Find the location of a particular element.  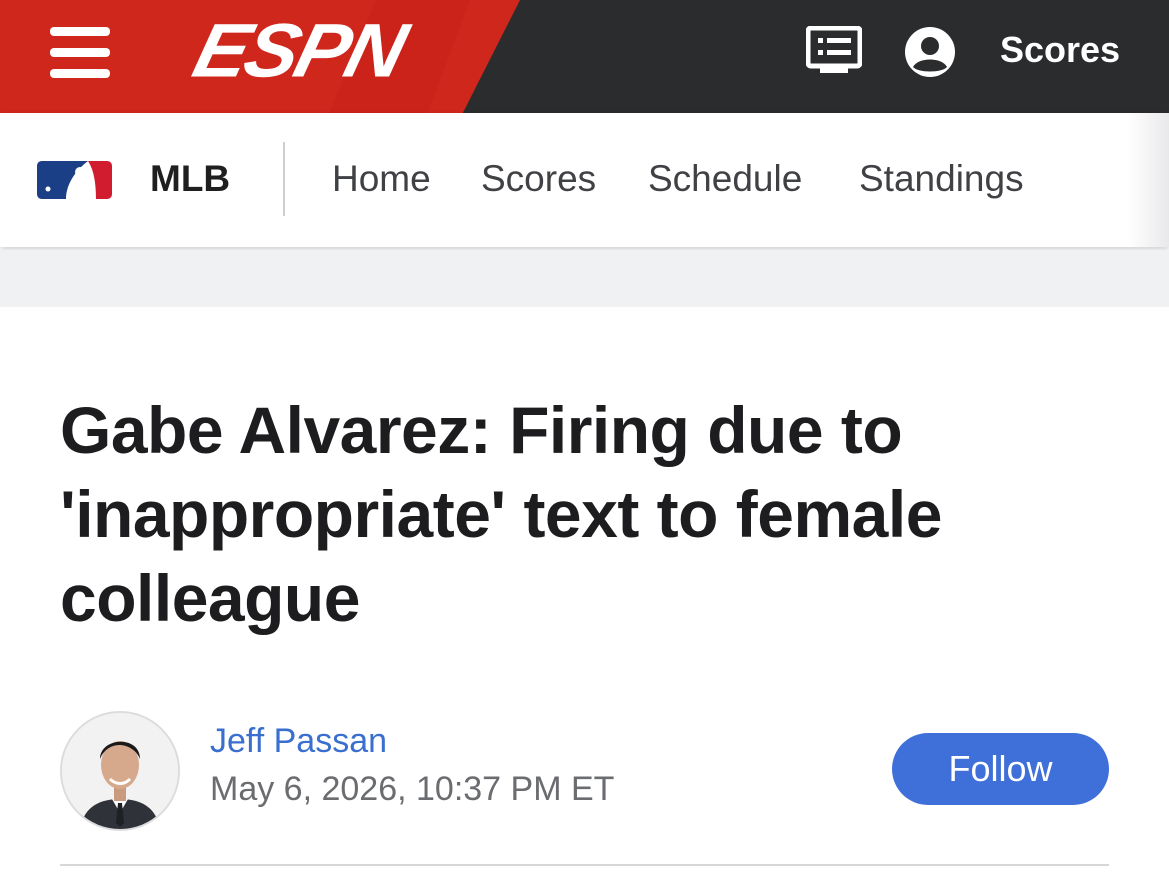

ad-spacer-strip is located at coordinates (584, 278).